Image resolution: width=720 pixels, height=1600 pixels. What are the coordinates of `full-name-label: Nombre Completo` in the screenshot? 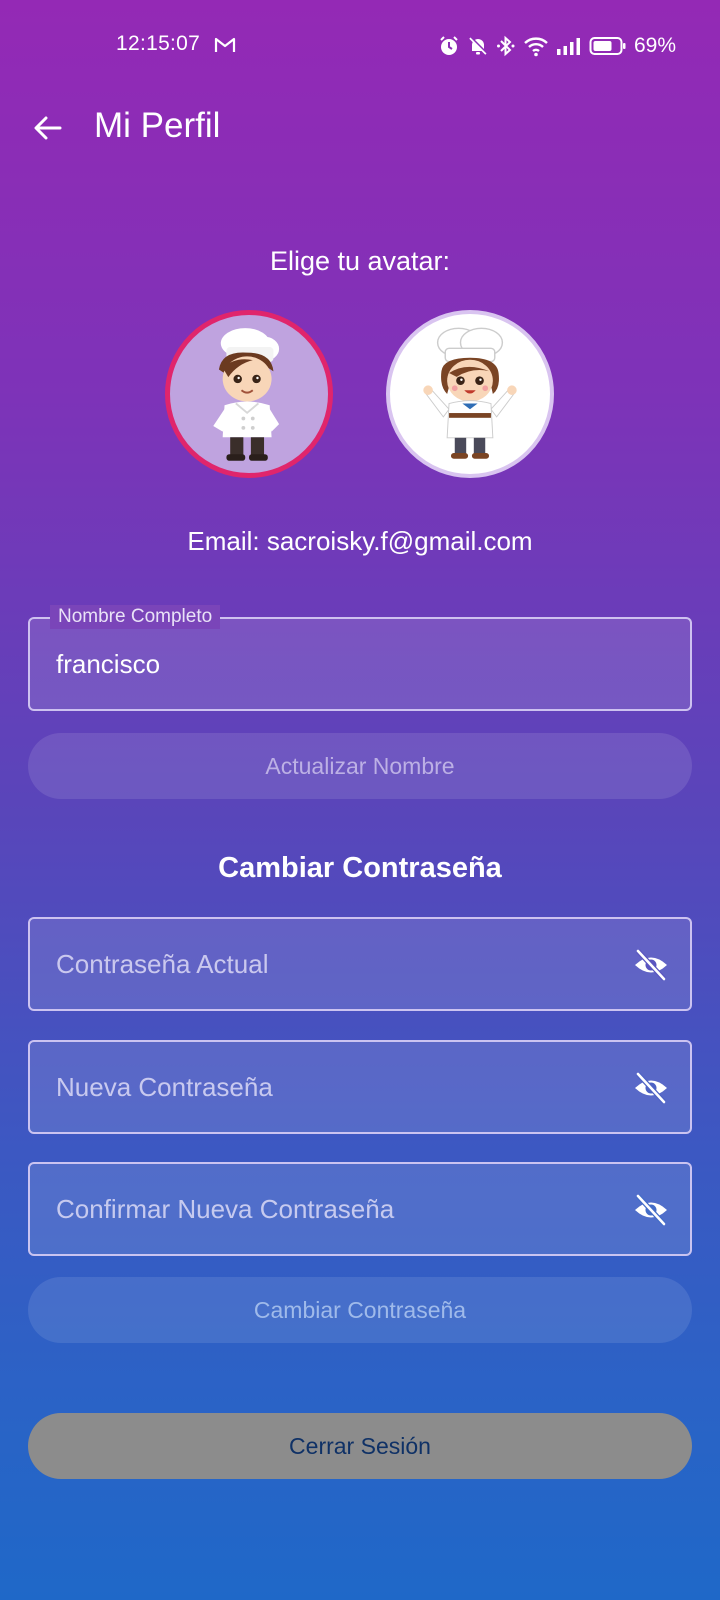 It's located at (135, 617).